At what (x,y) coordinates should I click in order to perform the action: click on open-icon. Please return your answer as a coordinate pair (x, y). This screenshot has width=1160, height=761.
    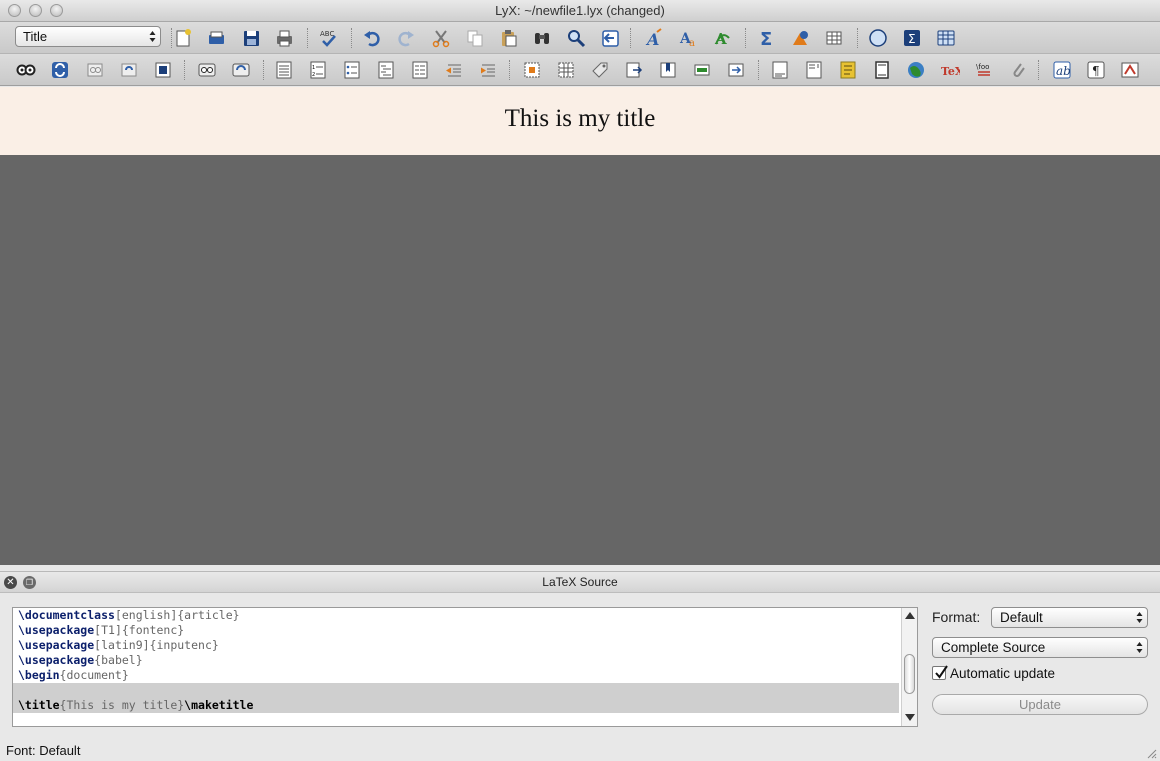
    Looking at the image, I should click on (216, 38).